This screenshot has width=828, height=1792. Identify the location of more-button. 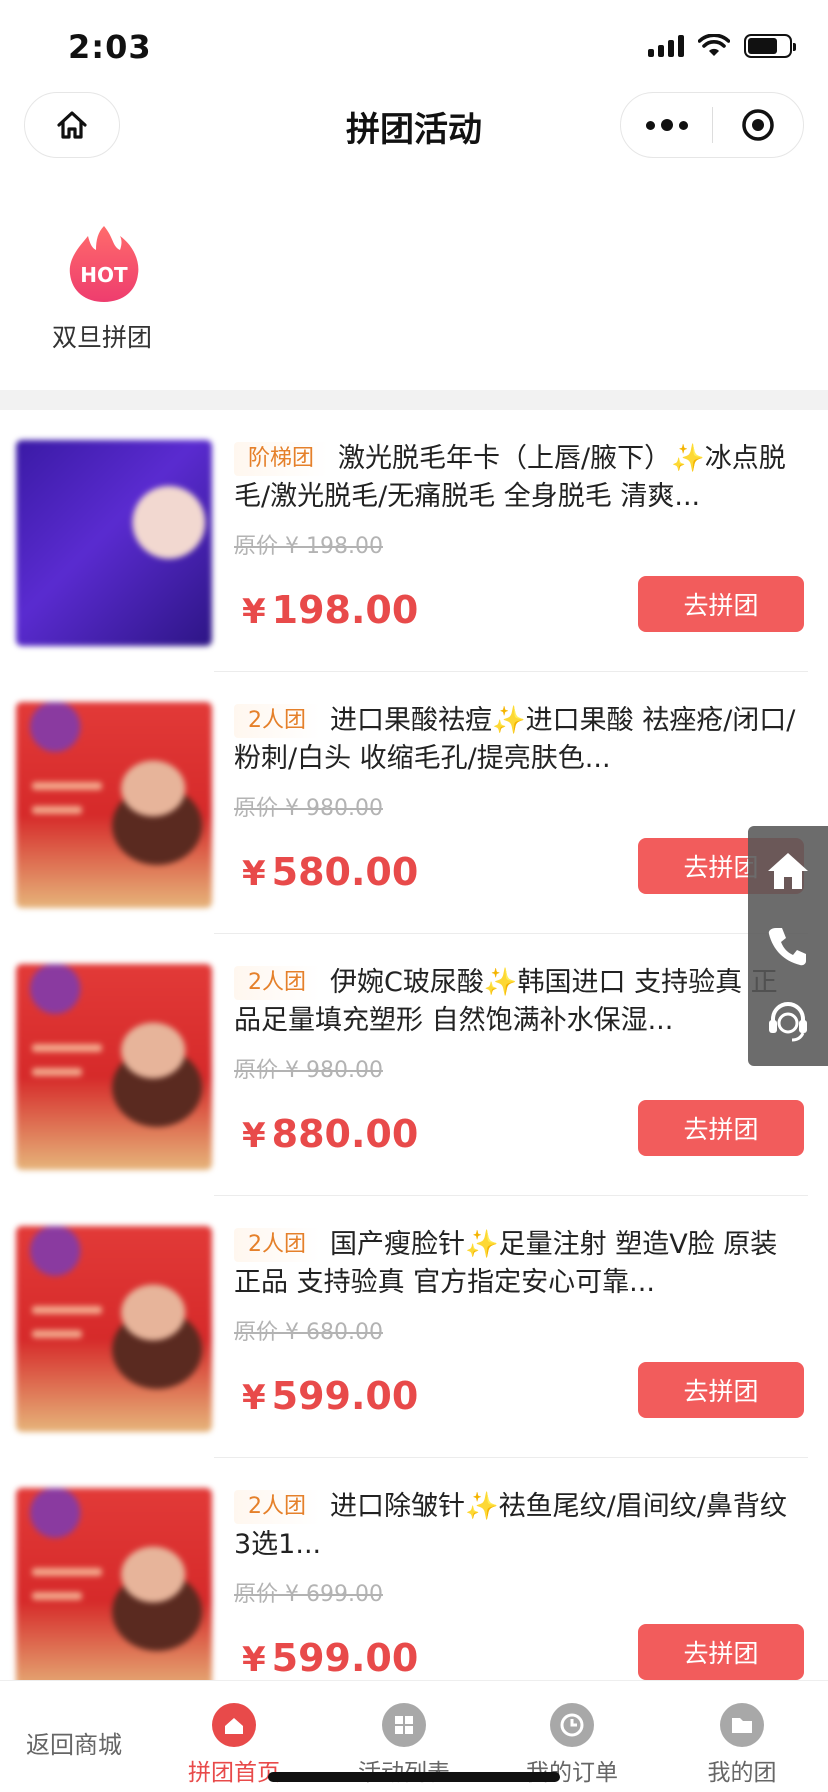
(666, 125).